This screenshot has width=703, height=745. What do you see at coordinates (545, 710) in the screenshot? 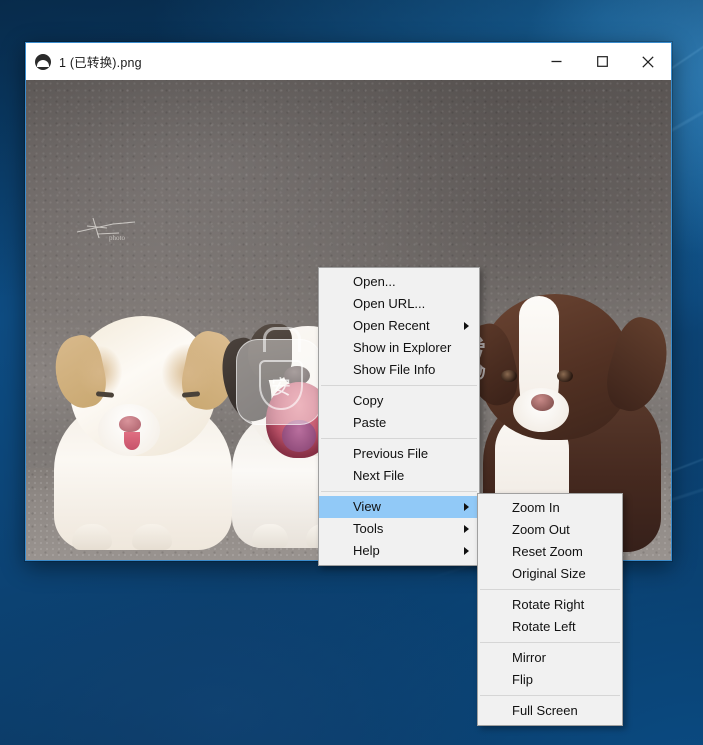
I see `menu-item-label: Full Screen` at bounding box center [545, 710].